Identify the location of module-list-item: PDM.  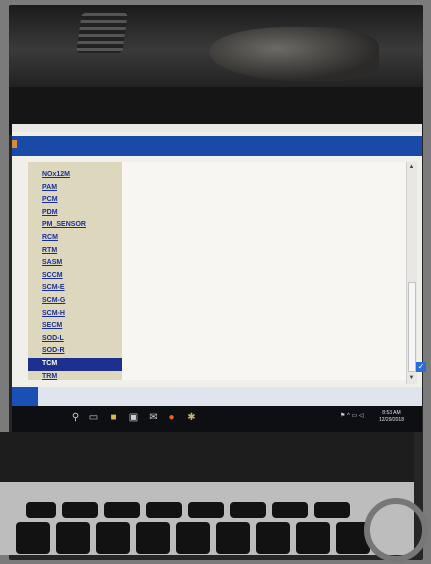
(75, 213).